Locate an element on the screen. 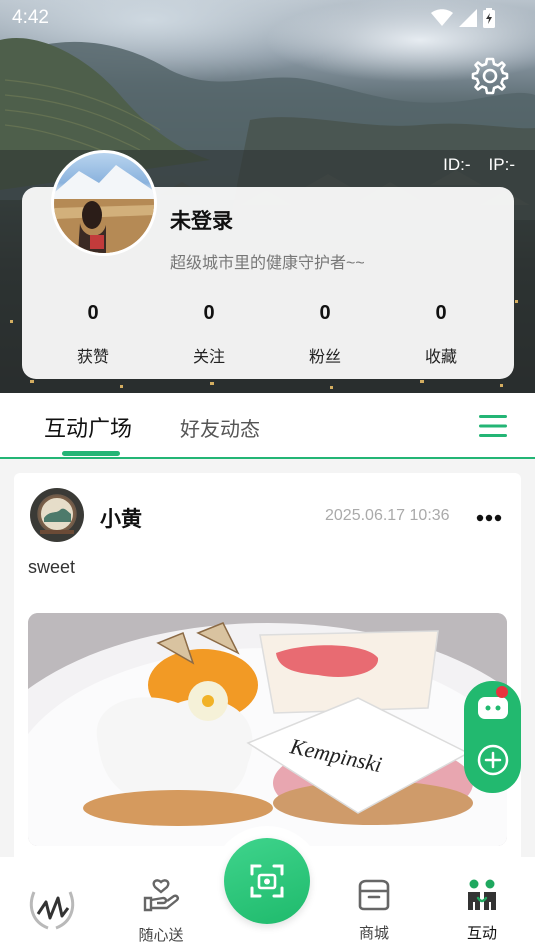 Image resolution: width=535 pixels, height=951 pixels. nav-label: 商城 is located at coordinates (373, 933).